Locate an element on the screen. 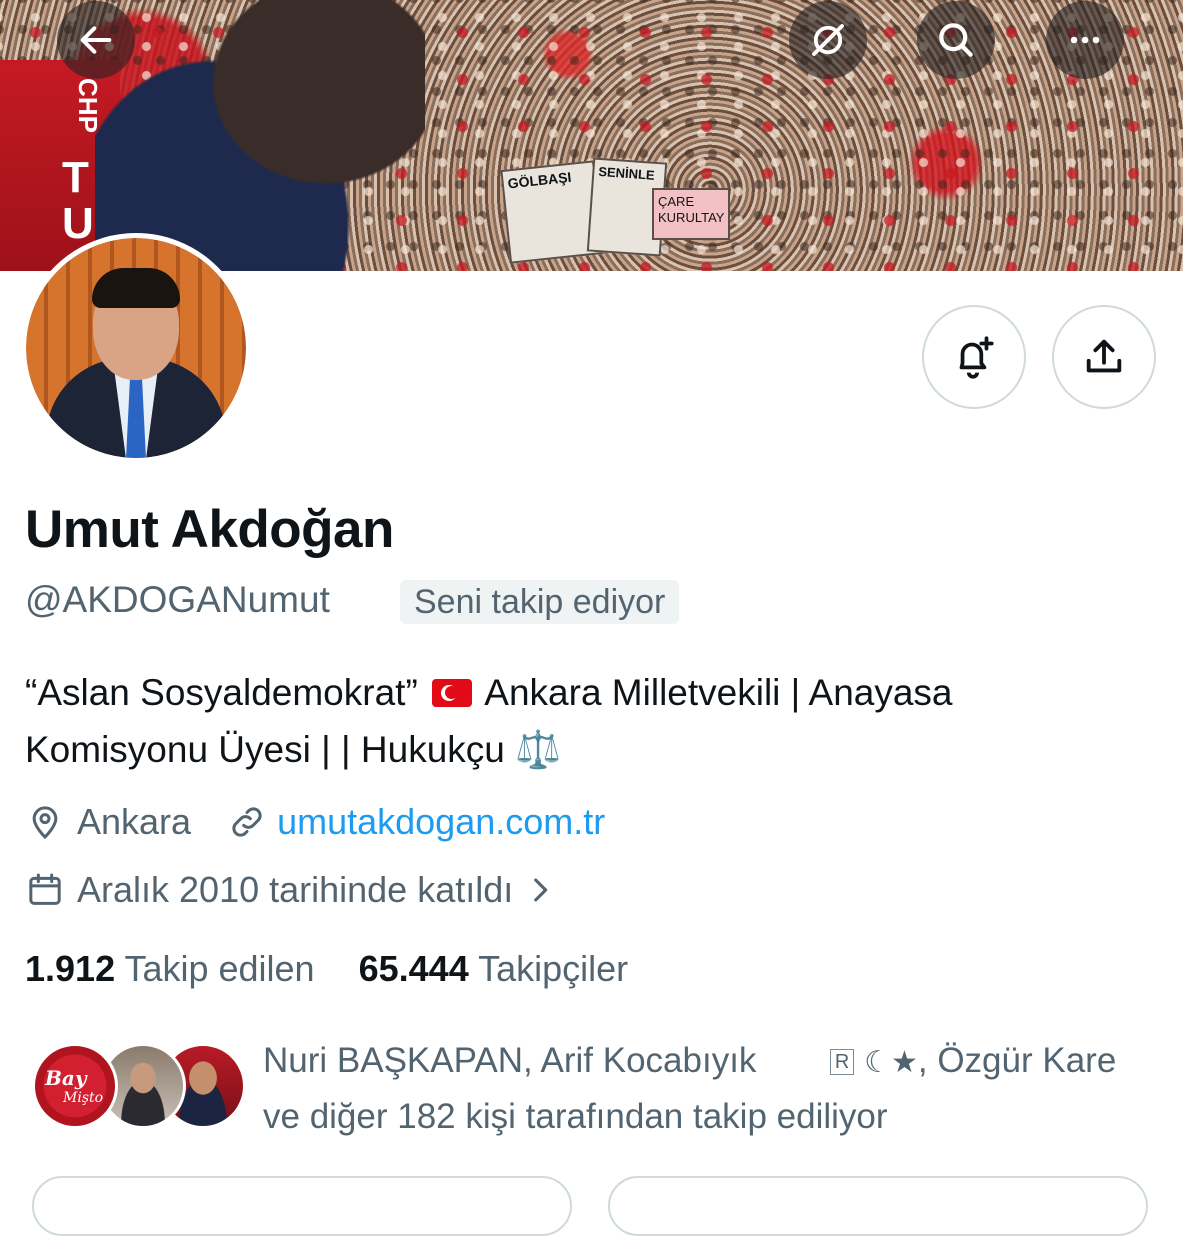 The width and height of the screenshot is (1183, 1236). avatar-photo is located at coordinates (136, 348).